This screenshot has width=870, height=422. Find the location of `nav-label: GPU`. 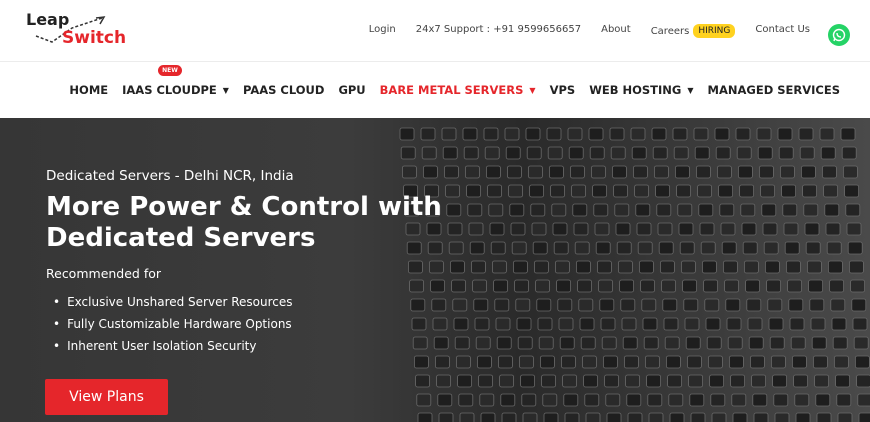

nav-label: GPU is located at coordinates (352, 90).